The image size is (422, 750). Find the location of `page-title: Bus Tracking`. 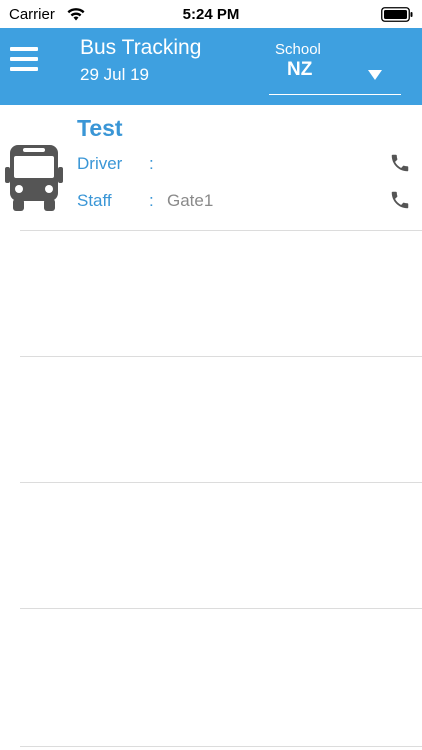

page-title: Bus Tracking is located at coordinates (141, 47).